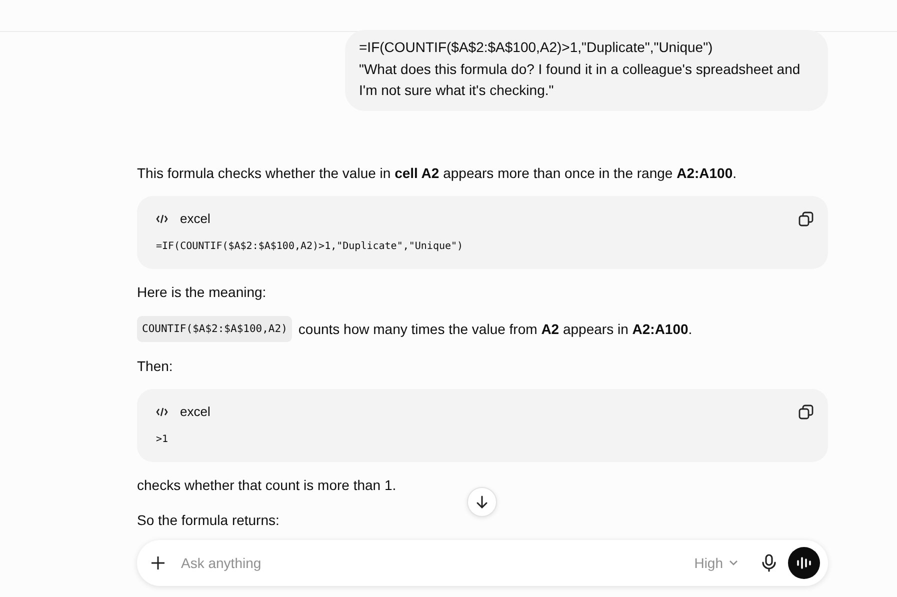  What do you see at coordinates (733, 563) in the screenshot?
I see `chevron-down-icon` at bounding box center [733, 563].